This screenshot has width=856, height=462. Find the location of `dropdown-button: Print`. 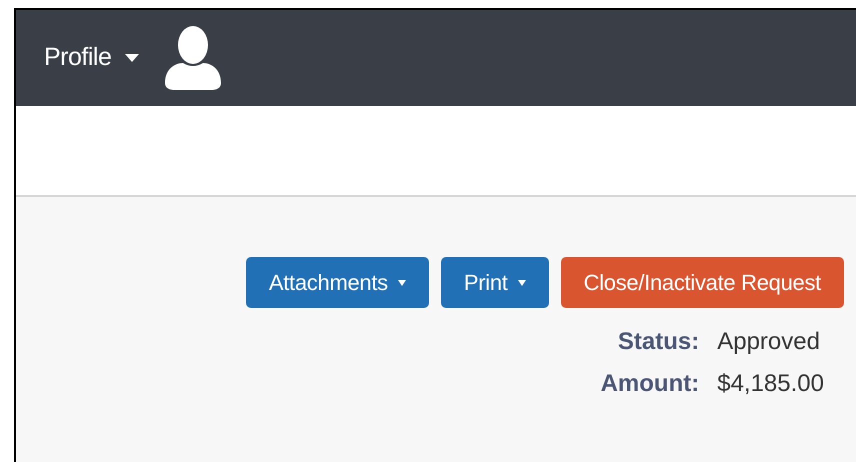

dropdown-button: Print is located at coordinates (494, 282).